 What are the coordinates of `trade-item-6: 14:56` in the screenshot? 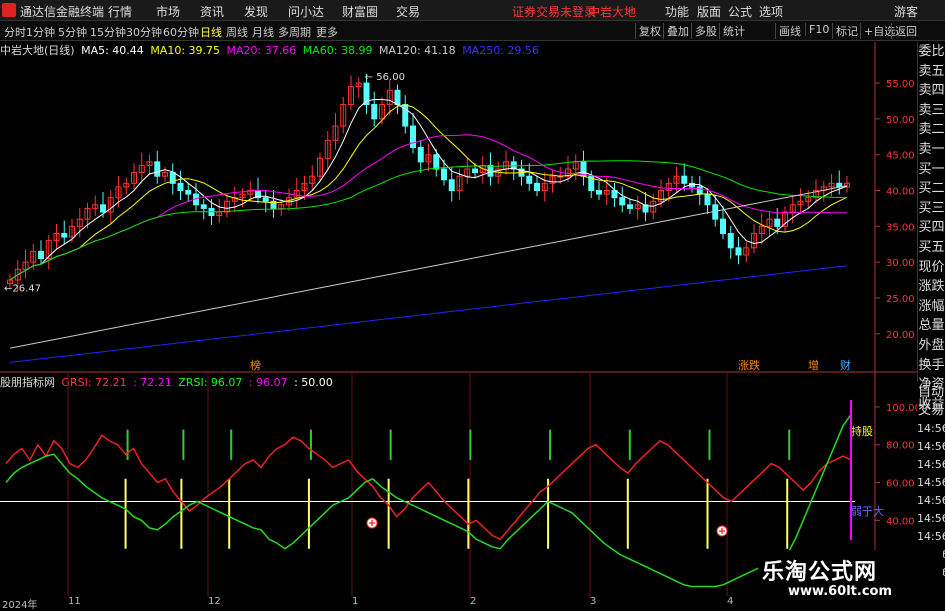 It's located at (931, 500).